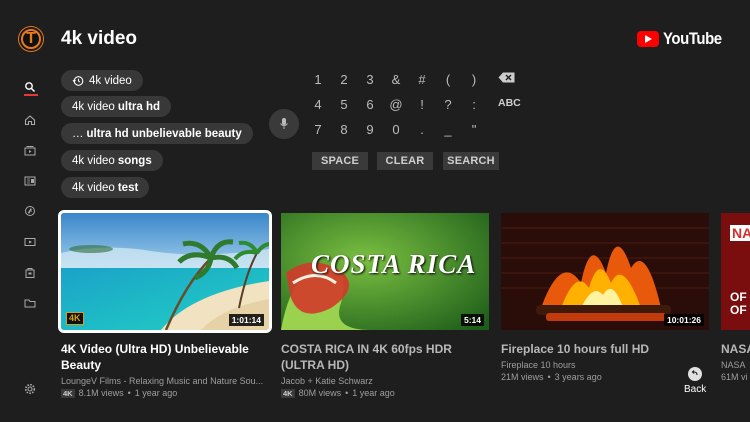  What do you see at coordinates (648, 39) in the screenshot?
I see `youtube-play-icon` at bounding box center [648, 39].